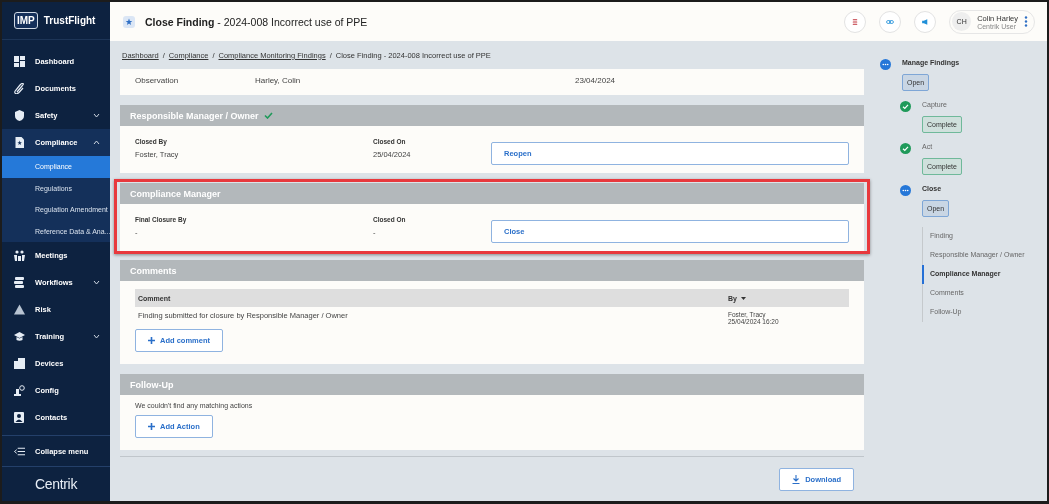 This screenshot has height=504, width=1049. Describe the element at coordinates (890, 21) in the screenshot. I see `link-button` at that location.